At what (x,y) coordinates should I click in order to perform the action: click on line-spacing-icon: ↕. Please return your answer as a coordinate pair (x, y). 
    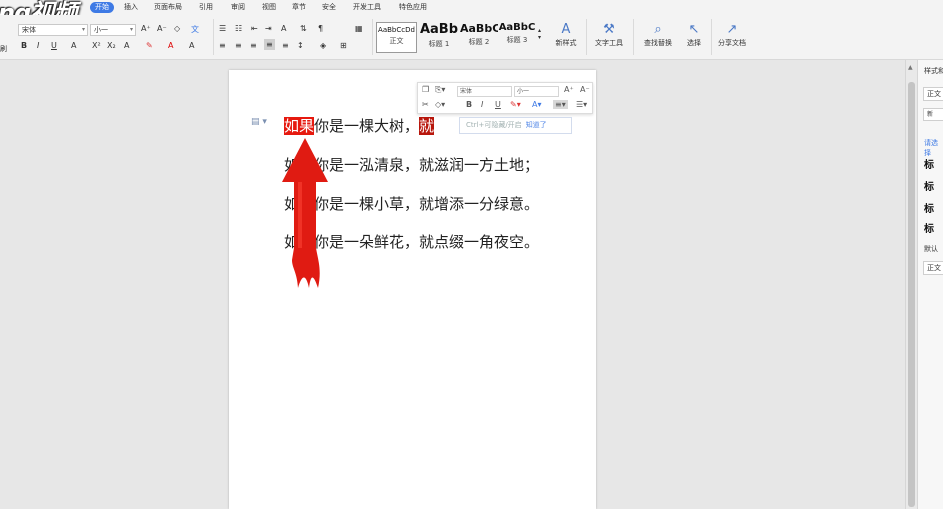
    Looking at the image, I should click on (300, 45).